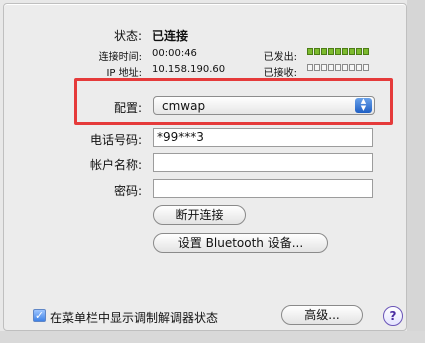  I want to click on password-field, so click(263, 188).